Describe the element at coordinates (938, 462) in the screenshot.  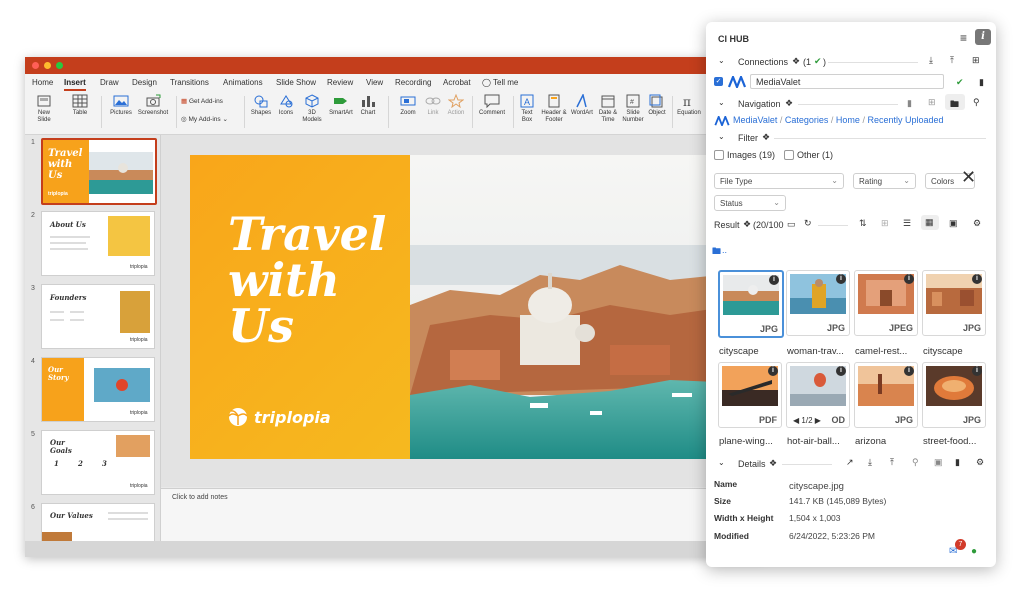
I see `lock-icon: ▣` at that location.